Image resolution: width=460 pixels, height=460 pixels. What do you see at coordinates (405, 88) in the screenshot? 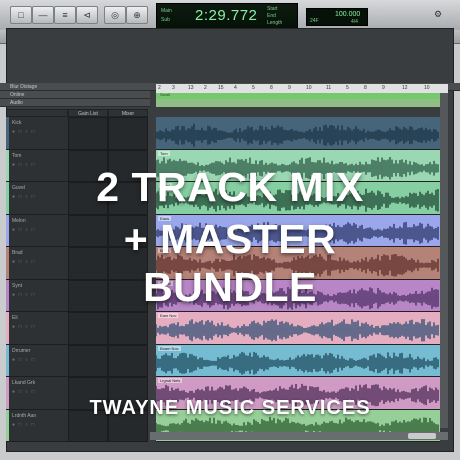
I see `ruler-tick: 12` at bounding box center [405, 88].